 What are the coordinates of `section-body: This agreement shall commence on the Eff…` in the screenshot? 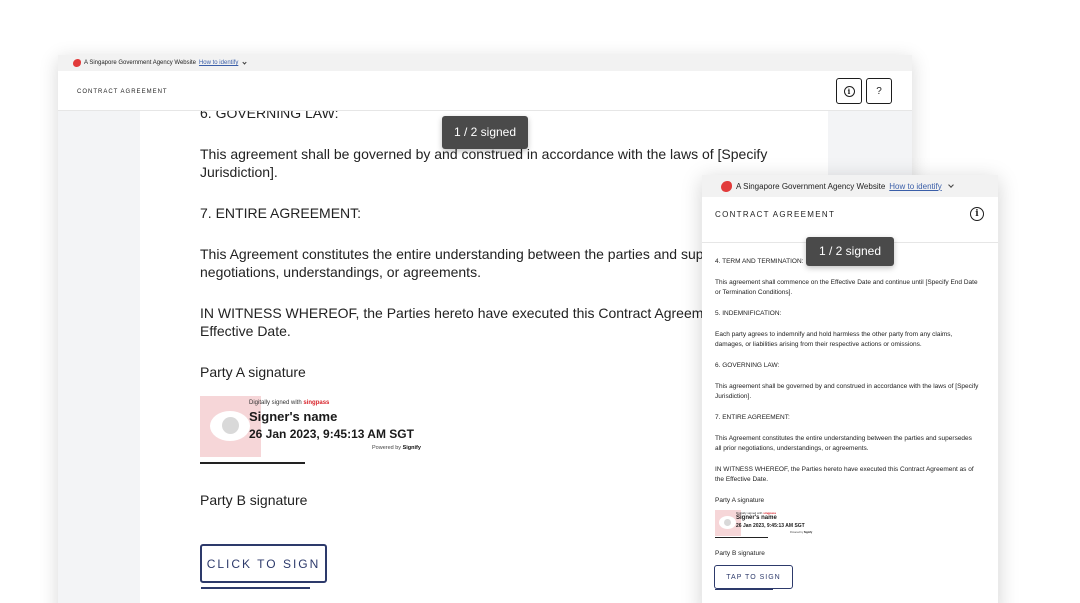 It's located at (846, 287).